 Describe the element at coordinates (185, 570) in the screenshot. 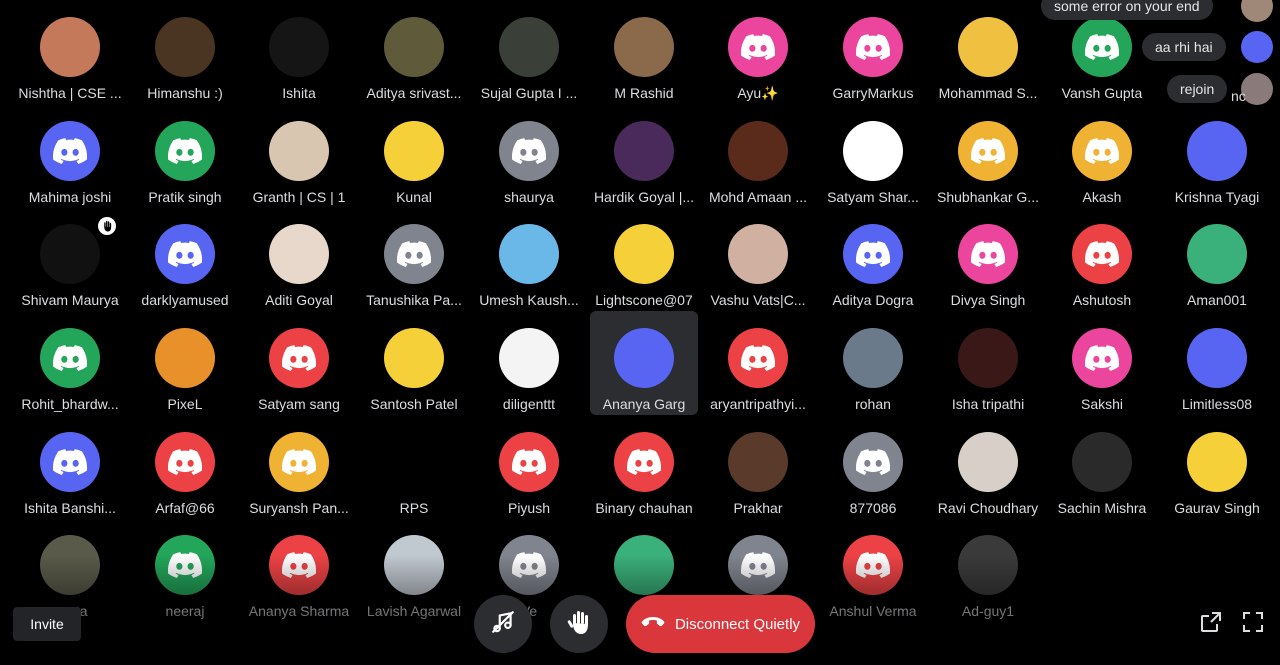

I see `participant-tile: neeraj` at that location.